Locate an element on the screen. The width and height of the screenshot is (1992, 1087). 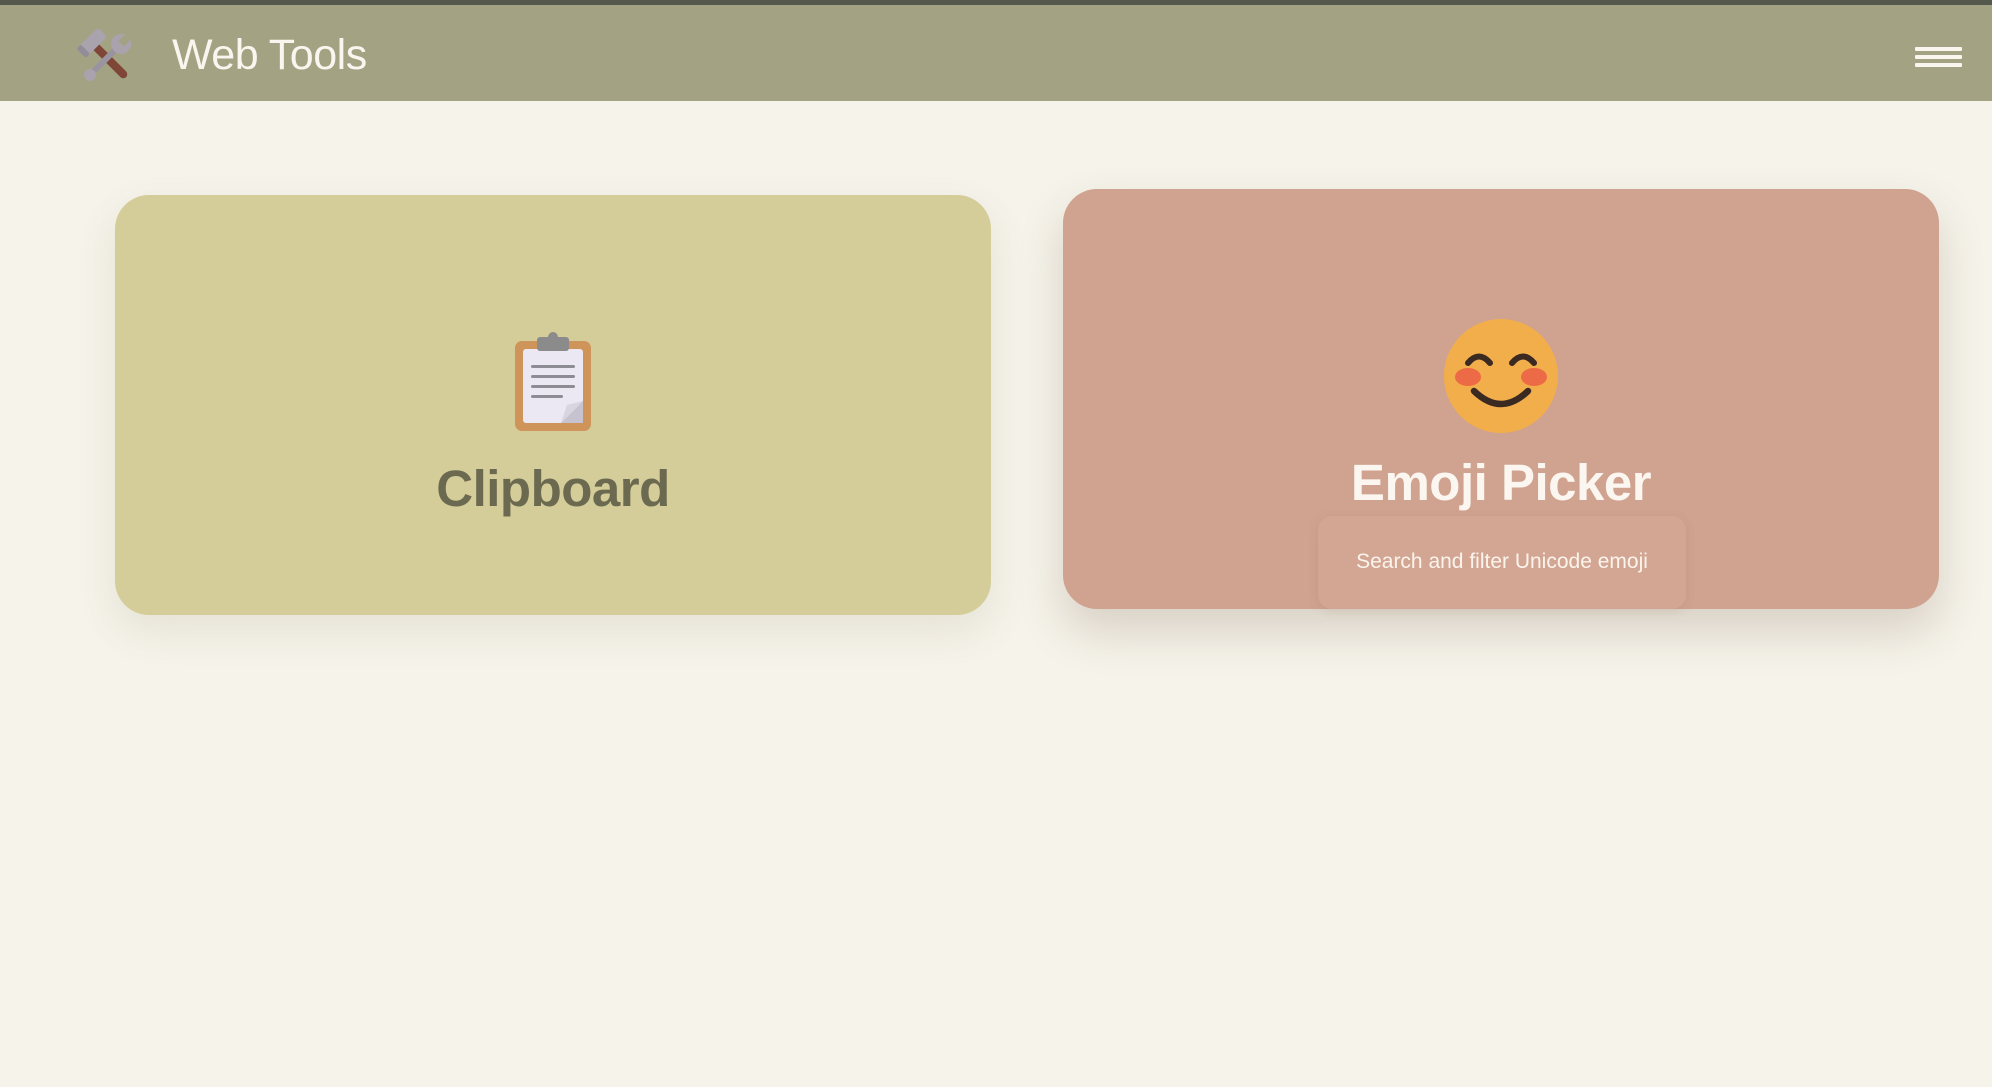
app-title: Web Tools is located at coordinates (269, 55).